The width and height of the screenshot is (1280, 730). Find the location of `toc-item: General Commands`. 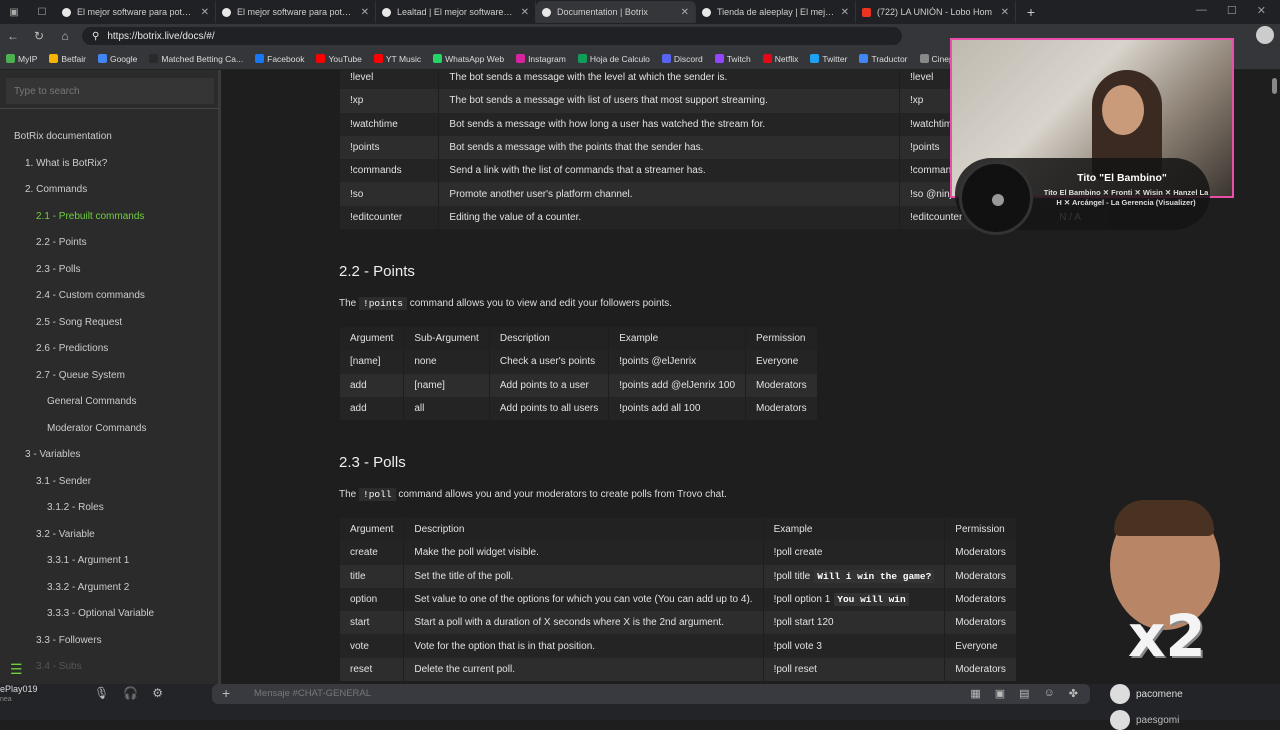

toc-item: General Commands is located at coordinates (109, 402).